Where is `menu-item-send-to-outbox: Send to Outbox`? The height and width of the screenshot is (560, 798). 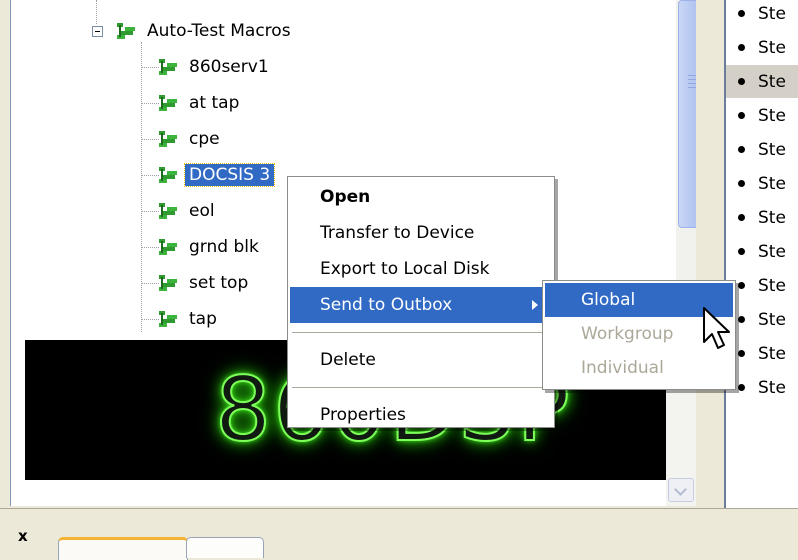 menu-item-send-to-outbox: Send to Outbox is located at coordinates (421, 305).